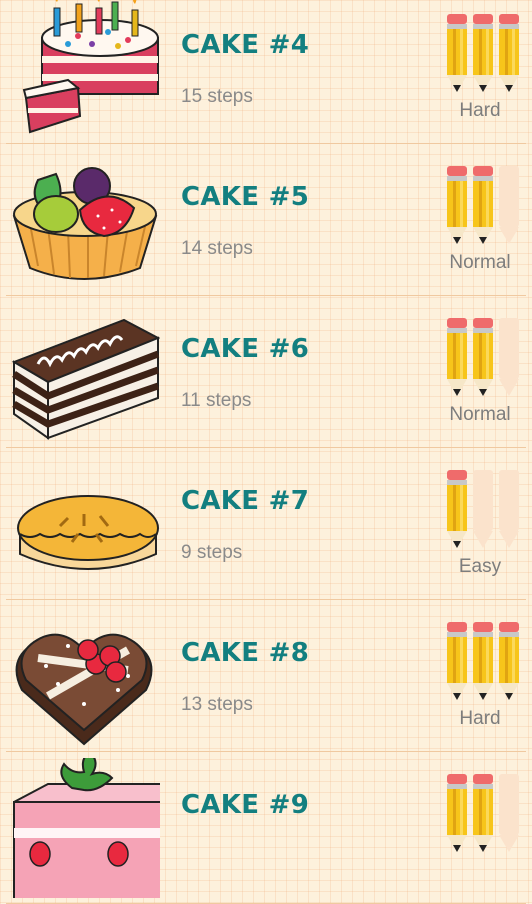 The width and height of the screenshot is (532, 904). What do you see at coordinates (212, 552) in the screenshot?
I see `steps-count: 9 steps` at bounding box center [212, 552].